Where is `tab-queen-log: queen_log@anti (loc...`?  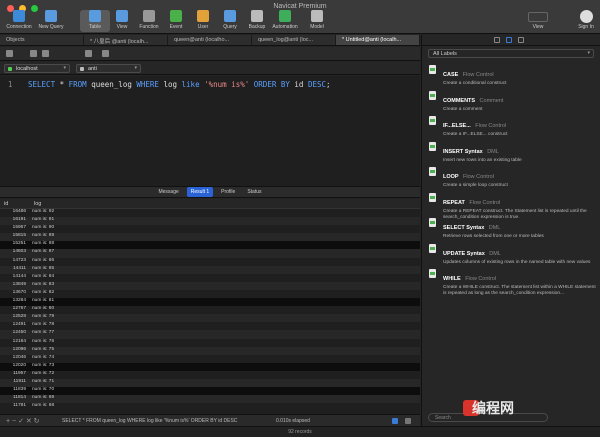 tab-queen-log: queen_log@anti (loc... is located at coordinates (294, 40).